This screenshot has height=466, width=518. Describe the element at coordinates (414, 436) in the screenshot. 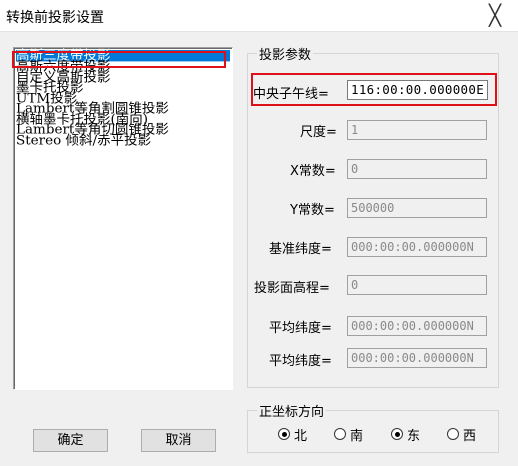

I see `radio-east-label: 东` at that location.